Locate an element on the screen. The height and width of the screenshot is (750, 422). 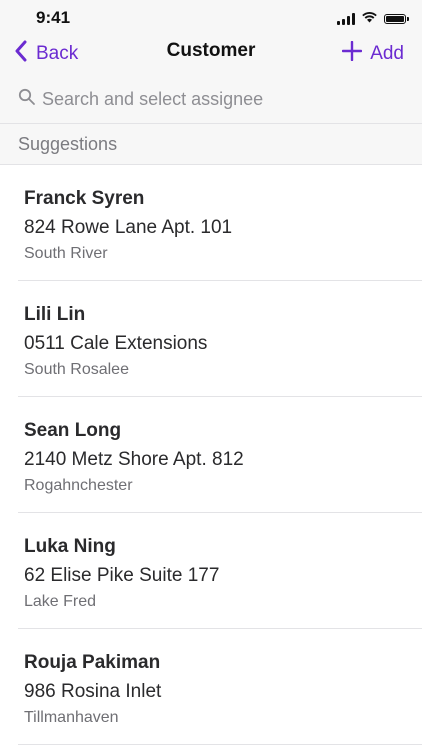
customer-street: 986 Rosina Inlet is located at coordinates (93, 691).